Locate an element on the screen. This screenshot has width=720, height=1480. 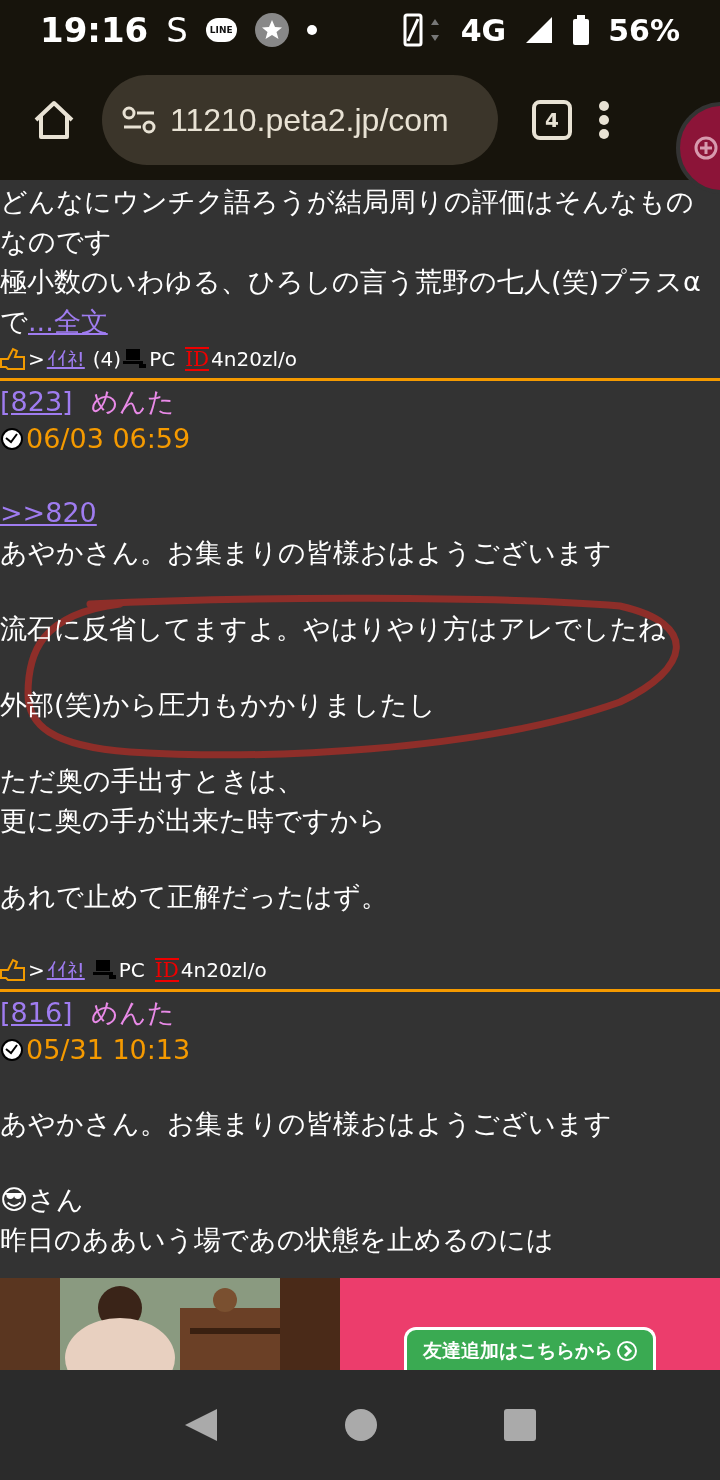
dot-icon is located at coordinates (311, 30).